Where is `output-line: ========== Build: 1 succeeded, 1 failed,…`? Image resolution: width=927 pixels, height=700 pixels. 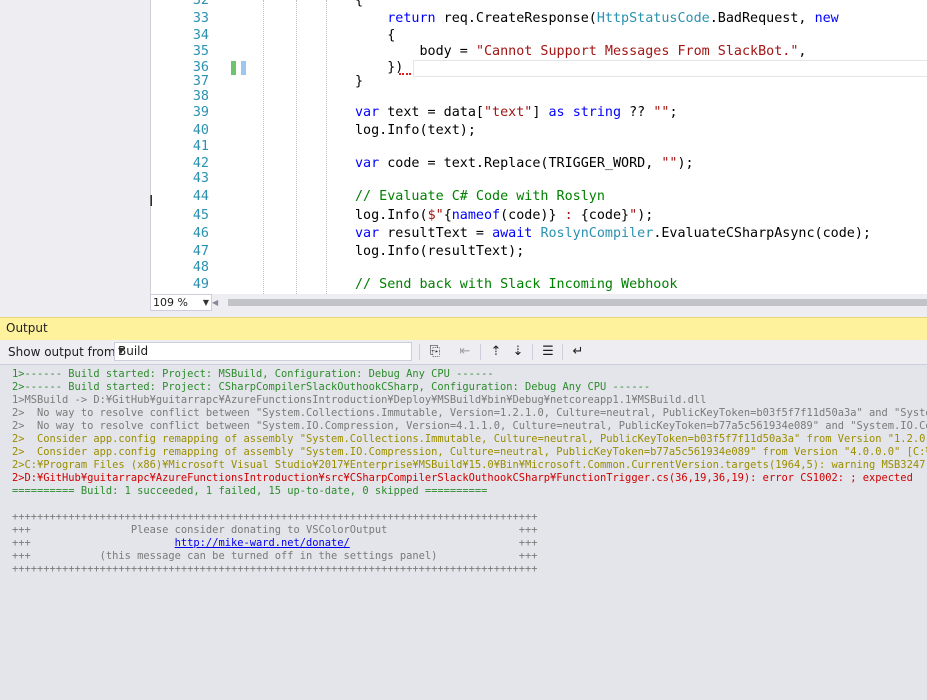 output-line: ========== Build: 1 succeeded, 1 failed,… is located at coordinates (250, 491).